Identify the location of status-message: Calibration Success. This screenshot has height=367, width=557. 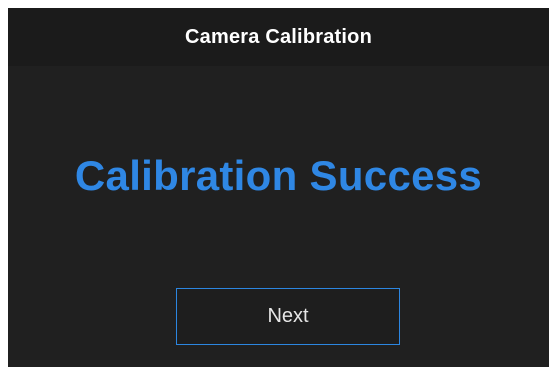
(278, 175).